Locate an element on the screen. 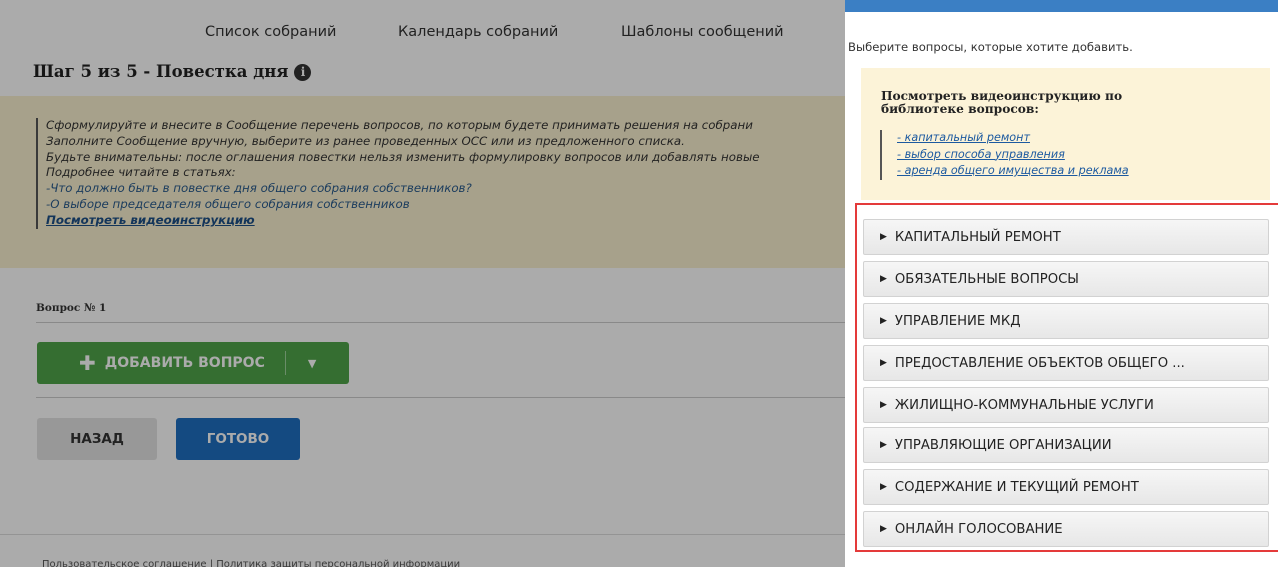 The height and width of the screenshot is (567, 1278). category-mandatory-questions: ▶ ОБЯЗАТЕЛЬНЫЕ ВОПРОСЫ is located at coordinates (1066, 279).